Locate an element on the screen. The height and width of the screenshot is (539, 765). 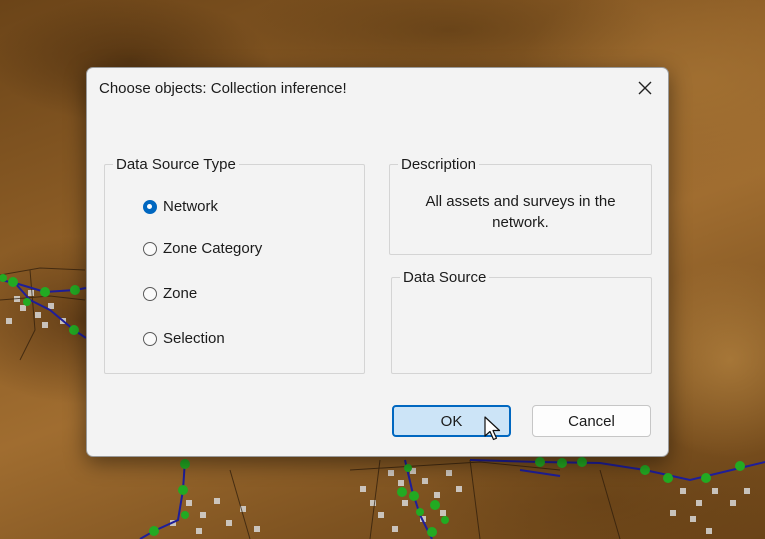
radio-zone-category: Zone Category is located at coordinates (202, 248).